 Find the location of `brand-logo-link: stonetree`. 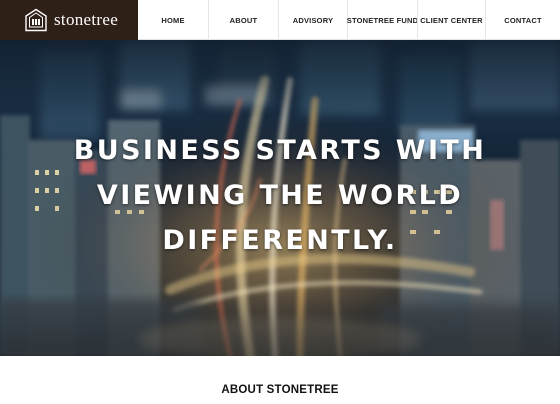

brand-logo-link: stonetree is located at coordinates (69, 20).